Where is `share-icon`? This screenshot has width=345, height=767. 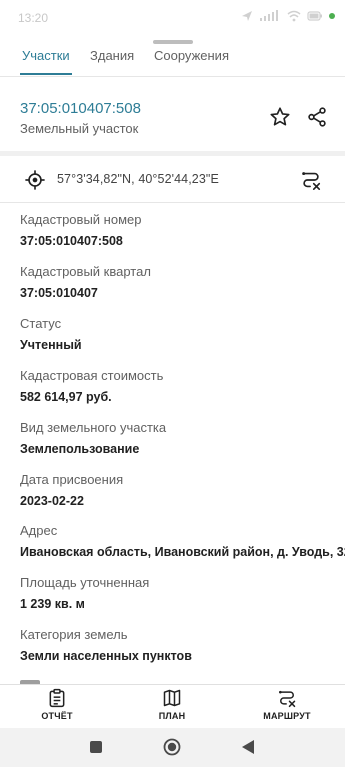 share-icon is located at coordinates (317, 117).